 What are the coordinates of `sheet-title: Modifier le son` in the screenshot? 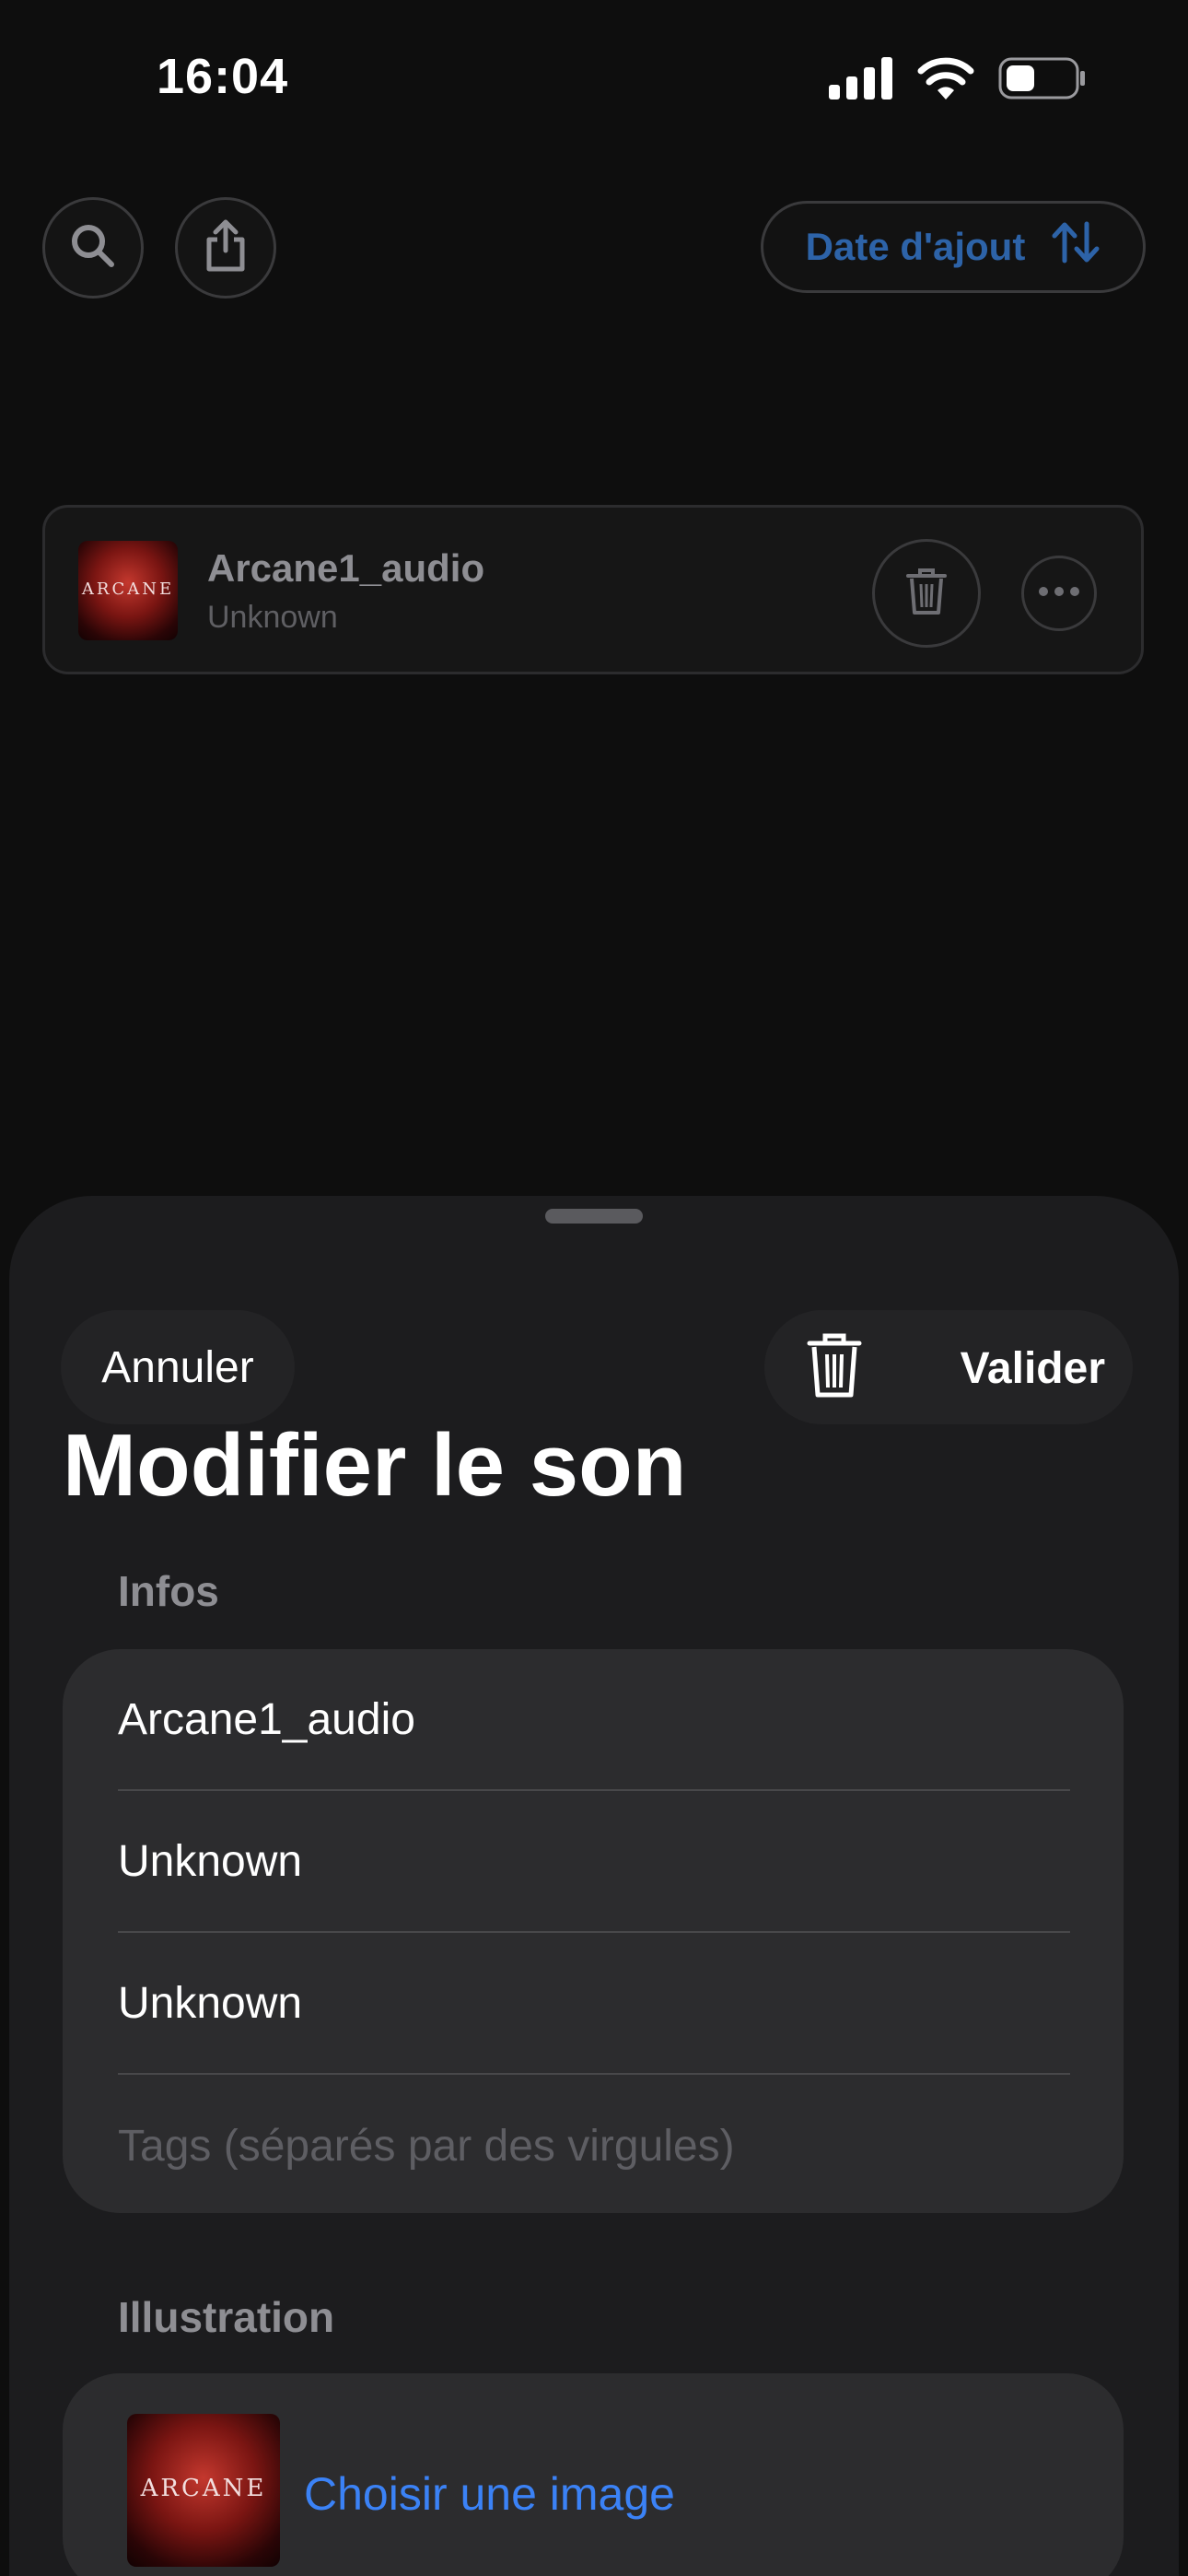 It's located at (375, 1465).